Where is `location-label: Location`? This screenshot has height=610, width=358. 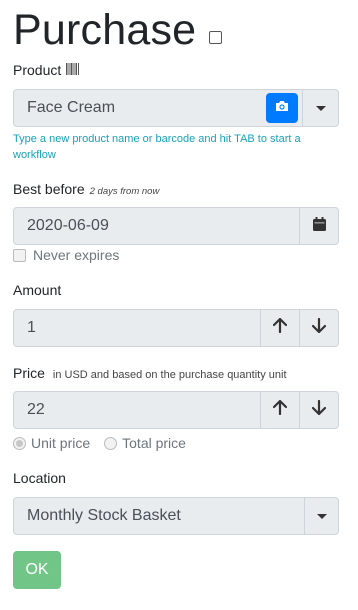 location-label: Location is located at coordinates (39, 478).